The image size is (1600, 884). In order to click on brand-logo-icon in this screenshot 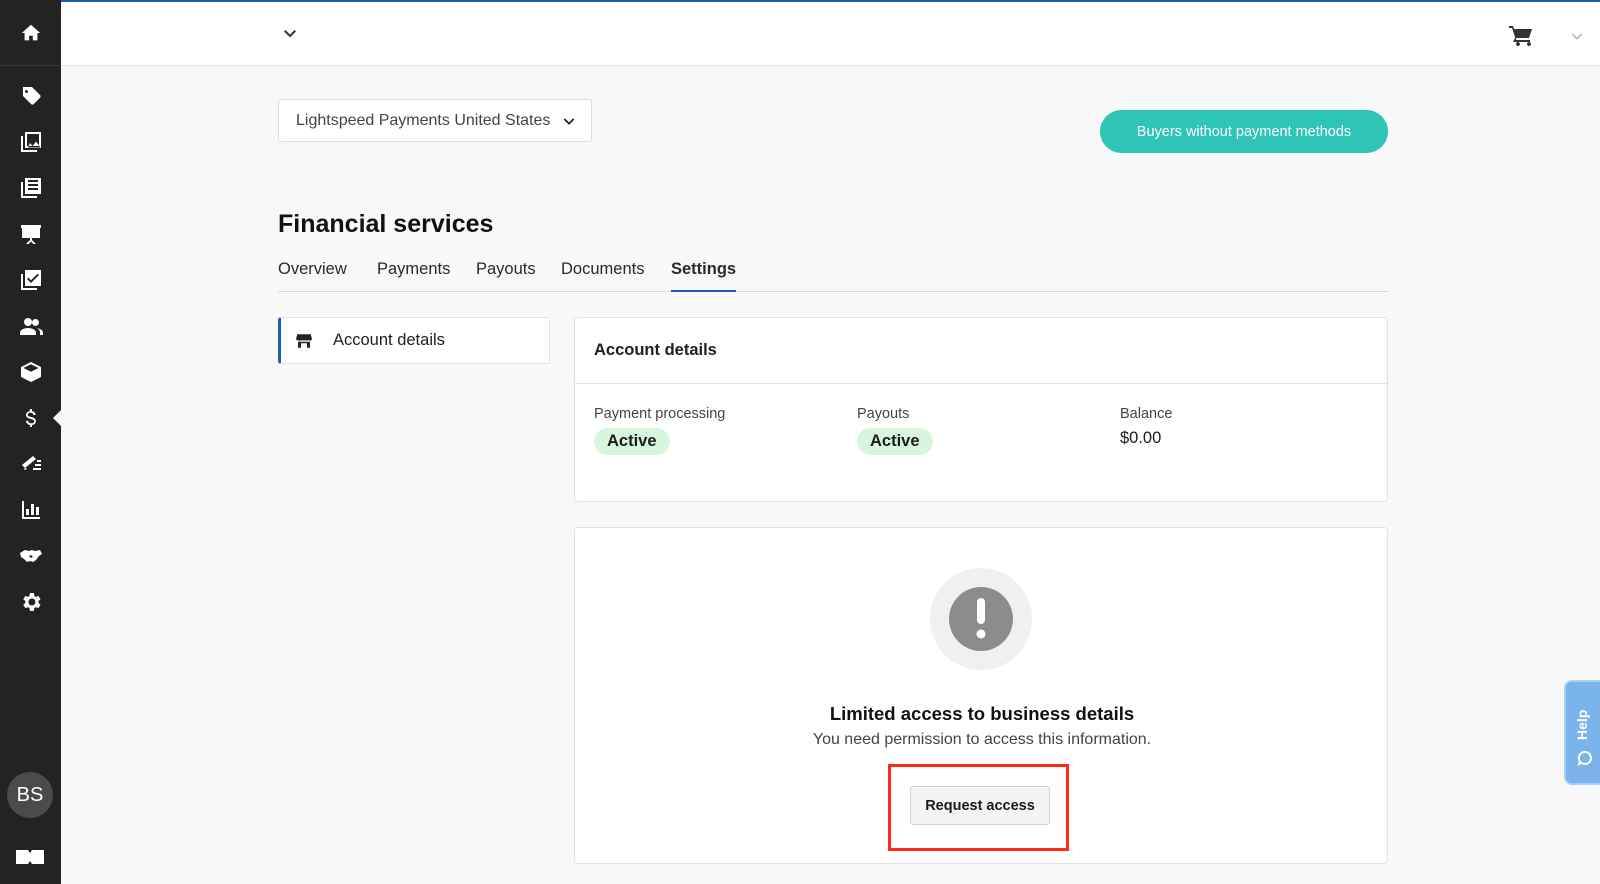, I will do `click(30, 857)`.